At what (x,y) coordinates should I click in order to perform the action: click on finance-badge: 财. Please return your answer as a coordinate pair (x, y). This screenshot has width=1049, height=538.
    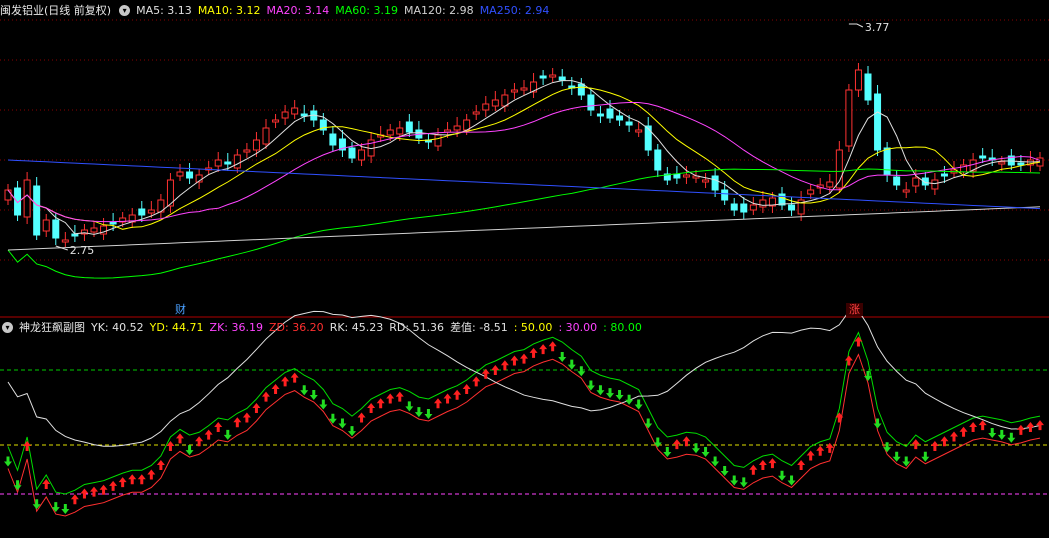
    Looking at the image, I should click on (180, 309).